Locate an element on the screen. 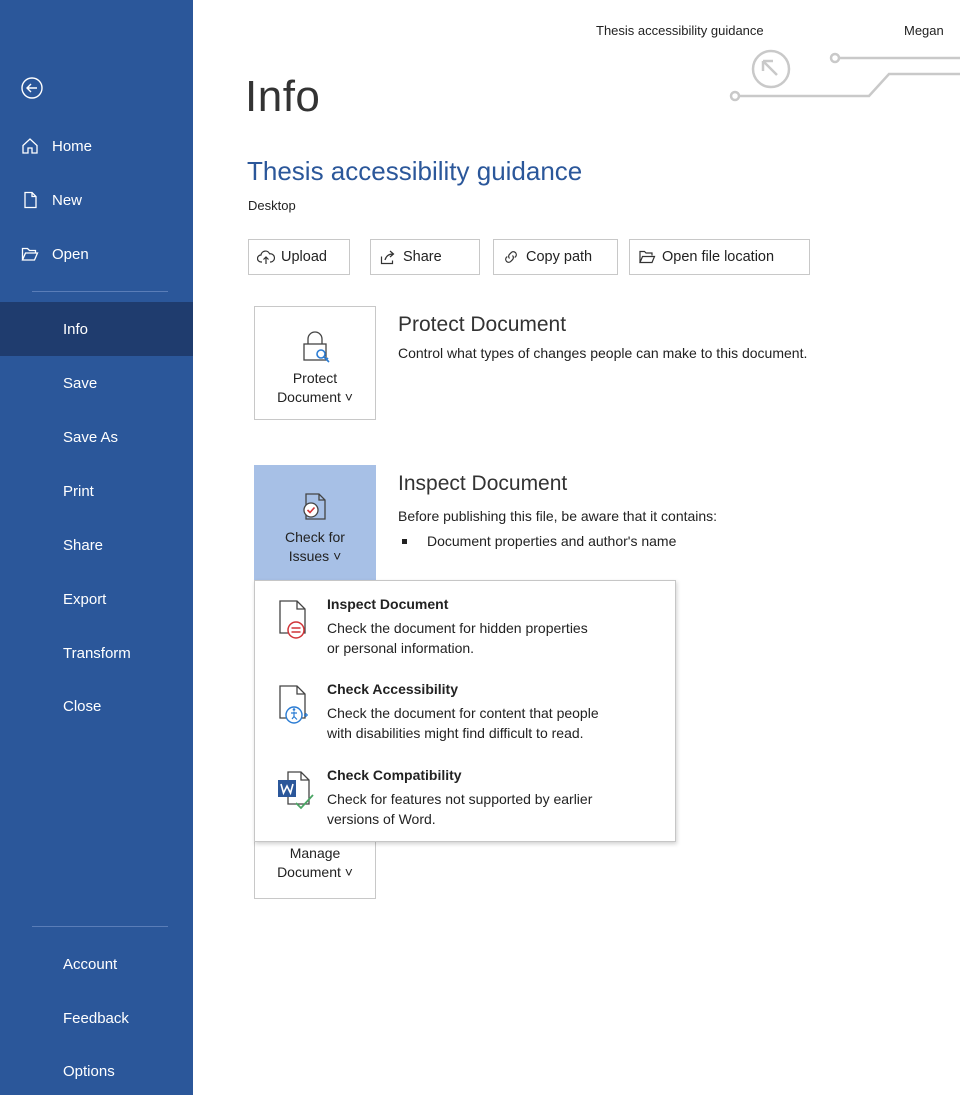 The image size is (960, 1095). new-document-icon is located at coordinates (30, 200).